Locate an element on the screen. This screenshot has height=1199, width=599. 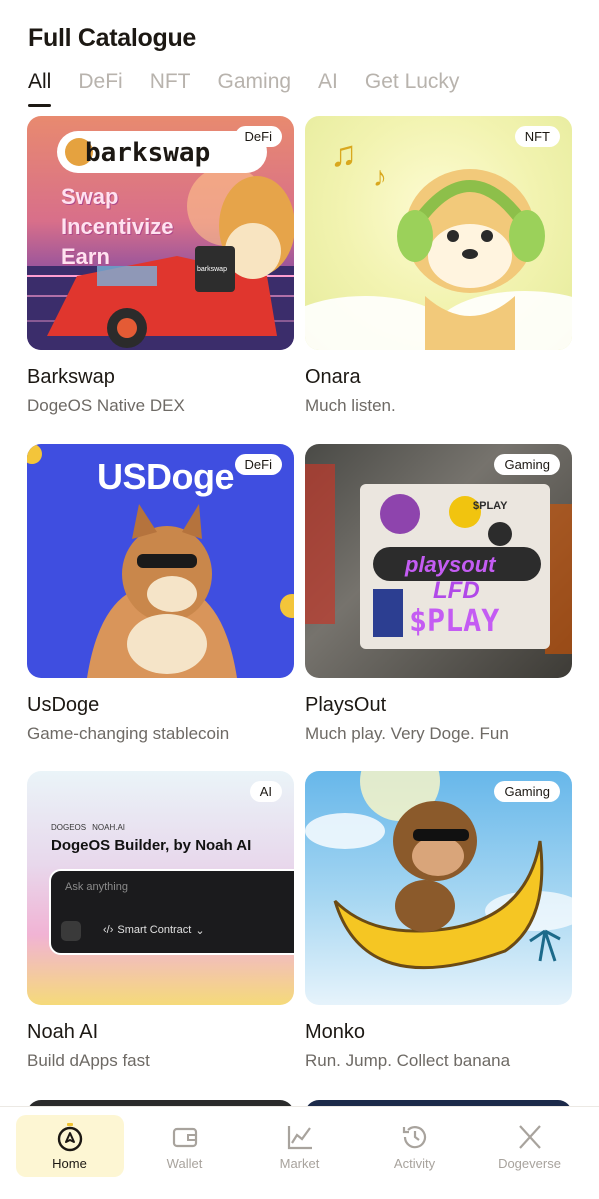
wallet-icon is located at coordinates (184, 1137).